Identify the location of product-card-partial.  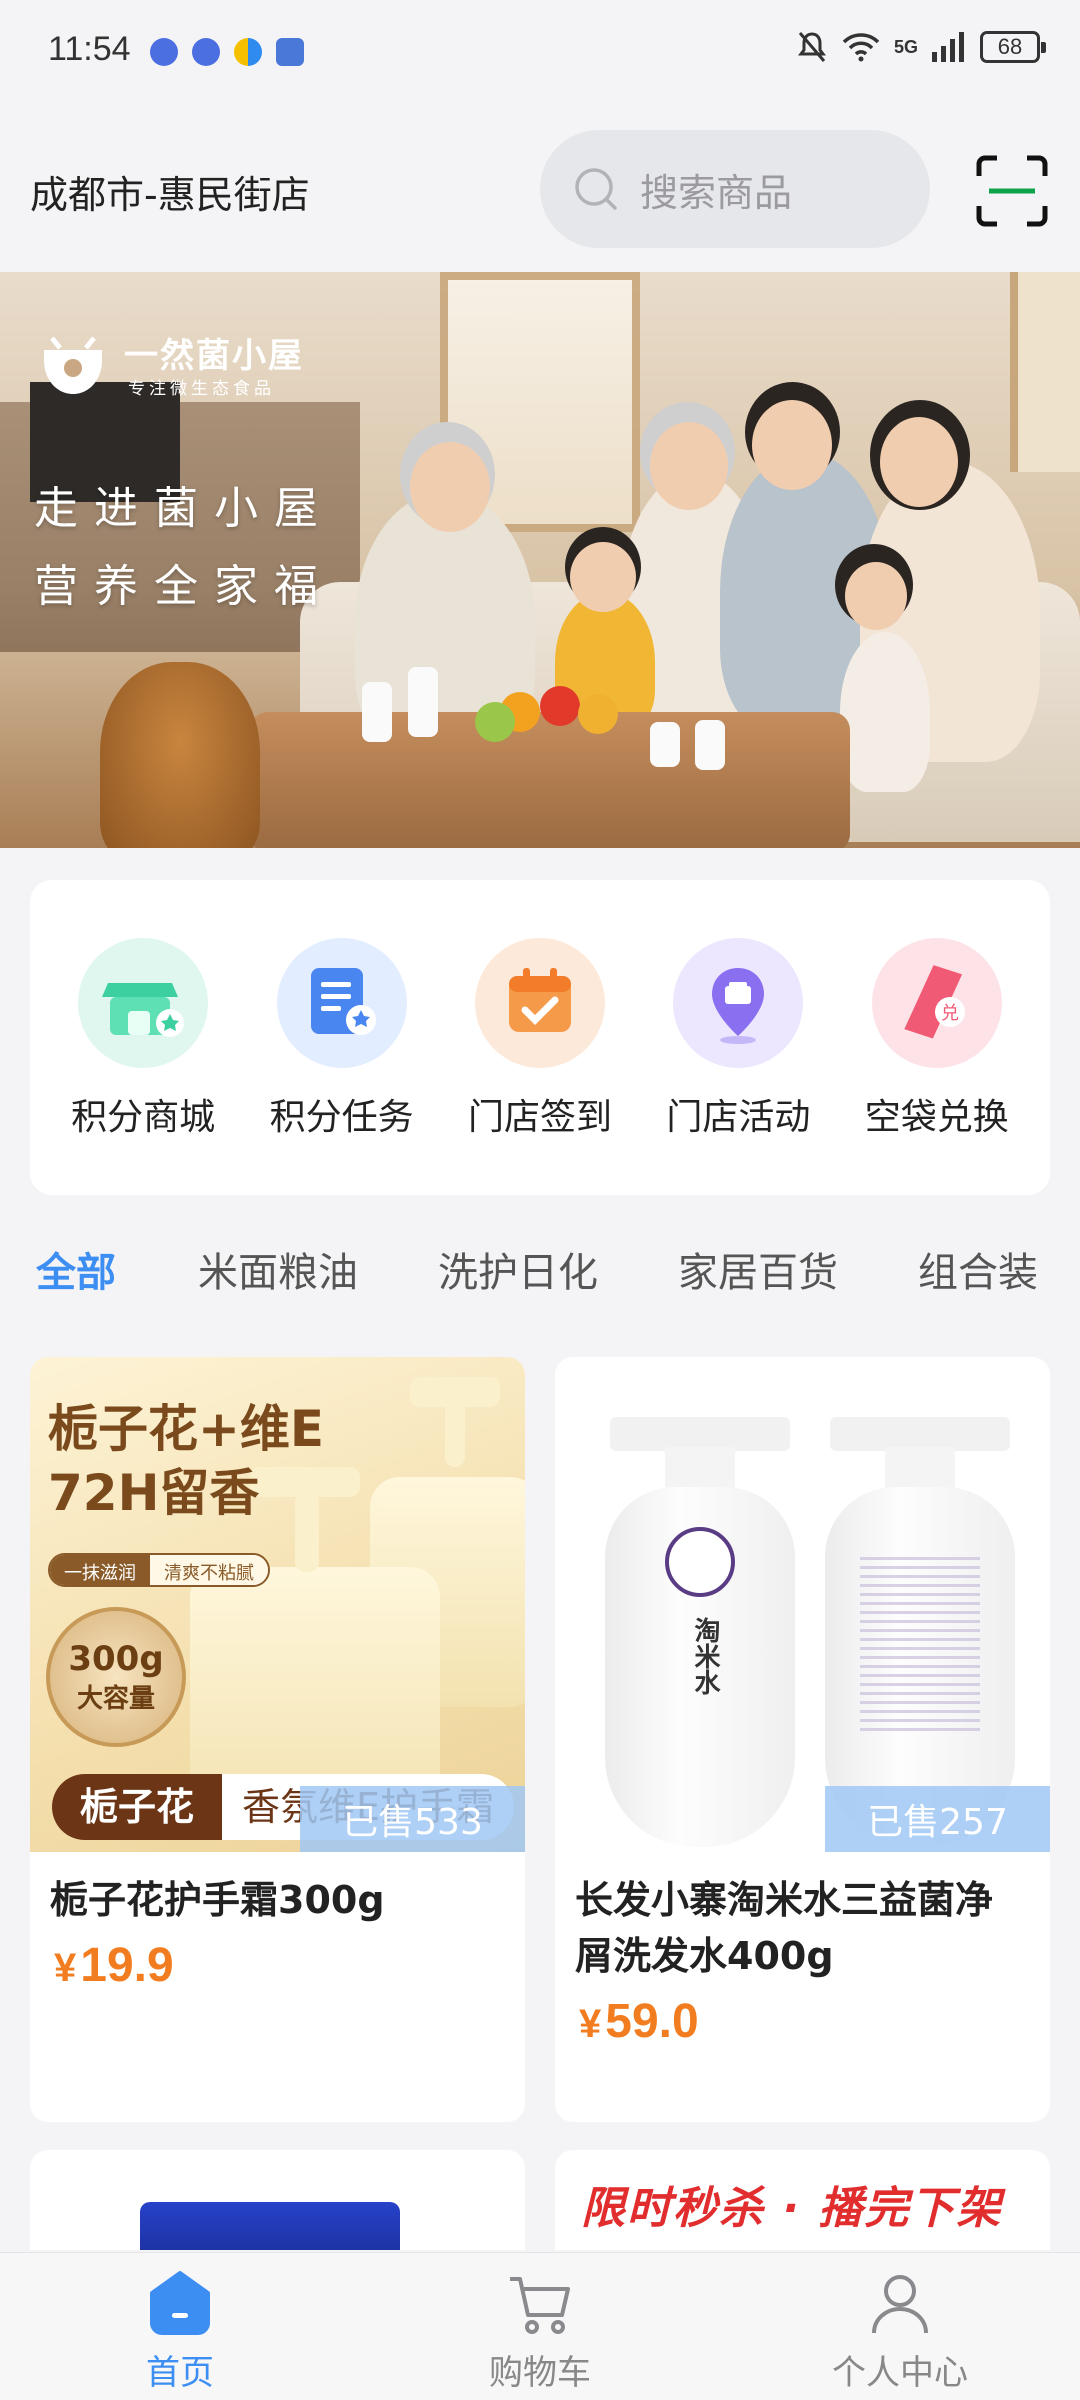
(277, 2200).